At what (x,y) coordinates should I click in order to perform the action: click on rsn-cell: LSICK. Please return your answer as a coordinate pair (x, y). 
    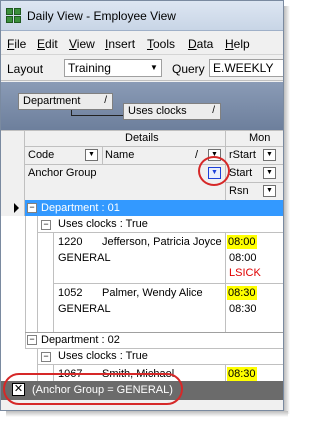
    Looking at the image, I should click on (245, 273).